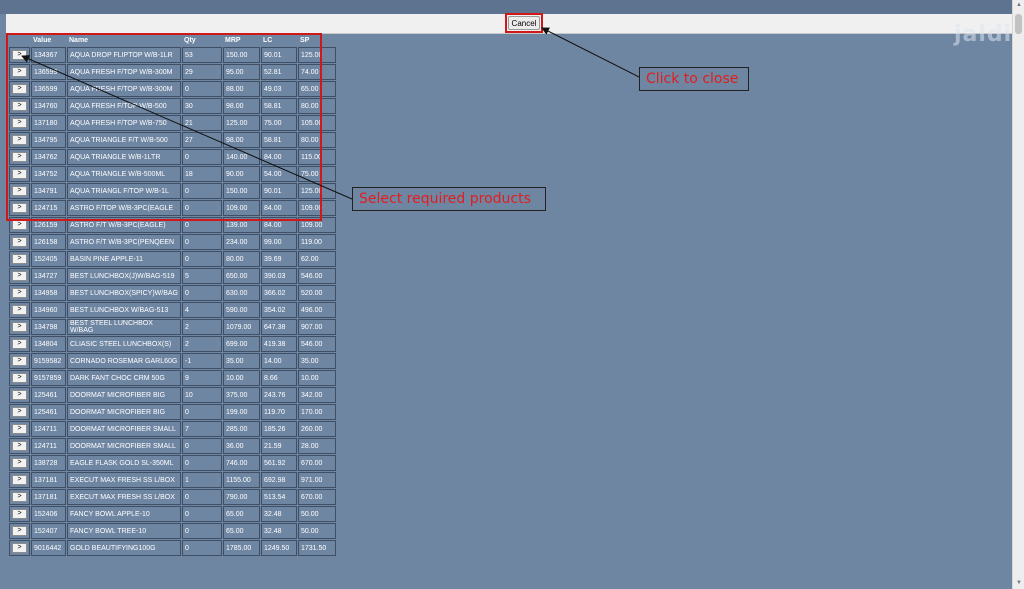  What do you see at coordinates (187, 127) in the screenshot?
I see `select-arrow` at bounding box center [187, 127].